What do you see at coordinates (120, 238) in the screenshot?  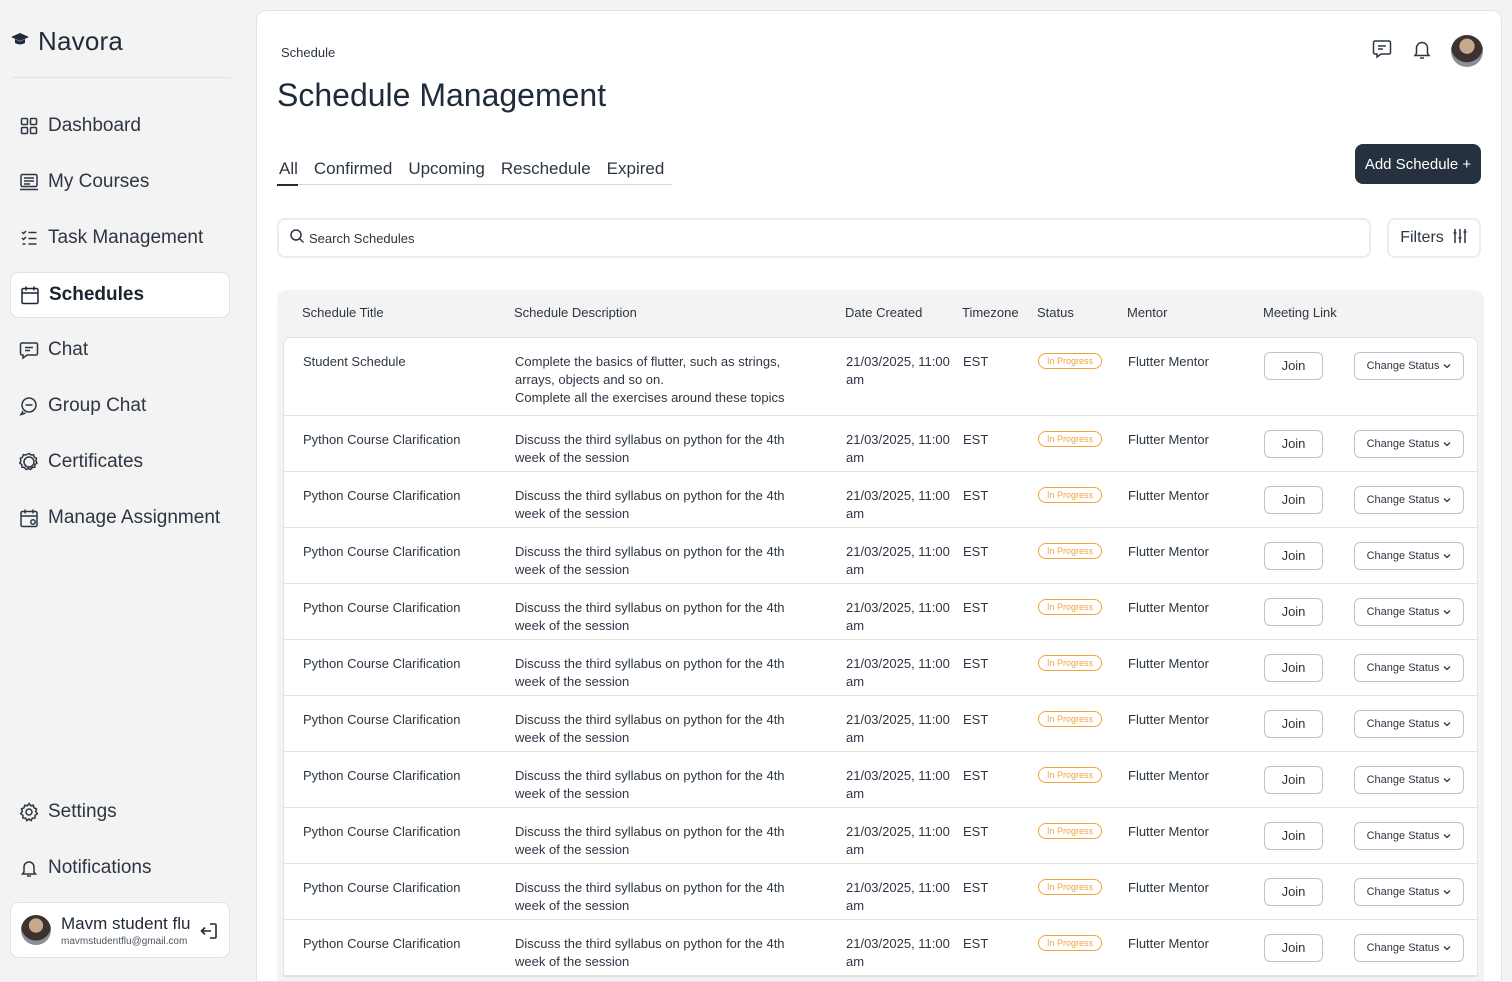 I see `sidebar-item-task-management: Task Management` at bounding box center [120, 238].